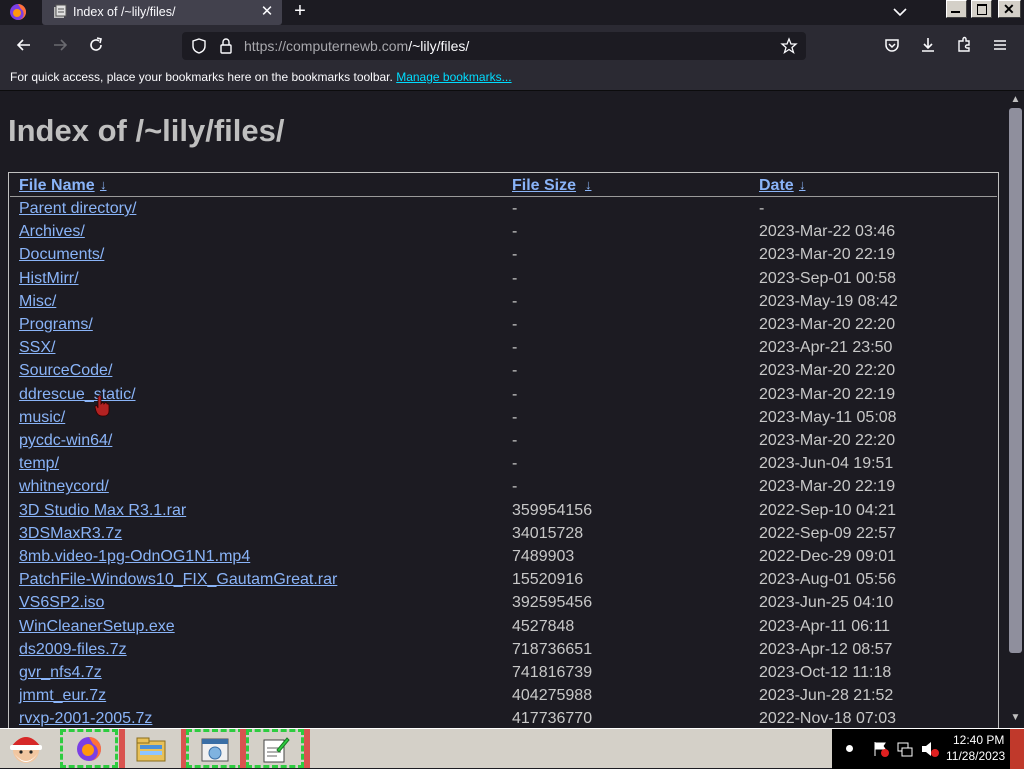 The width and height of the screenshot is (1024, 769). I want to click on back-icon, so click(24, 45).